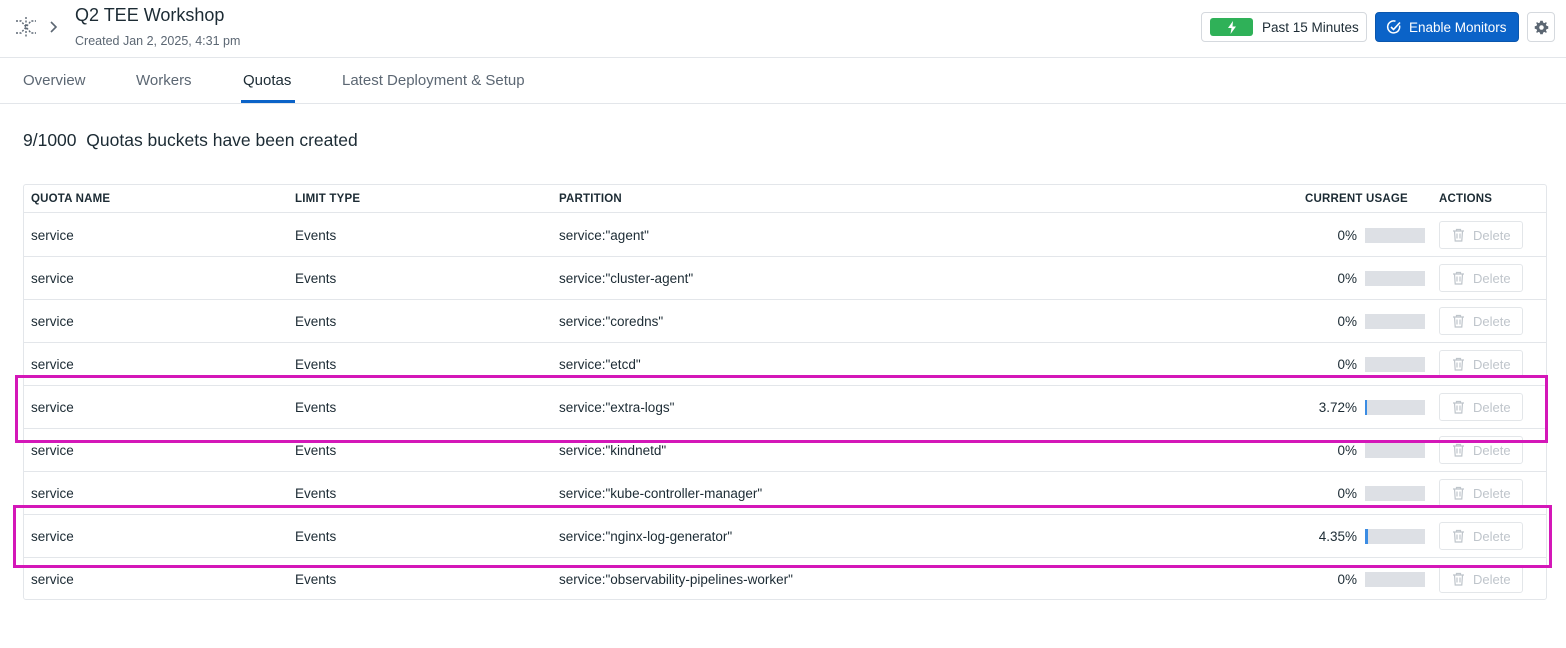  I want to click on tab-latest-deployment: Latest Deployment & Setup, so click(433, 80).